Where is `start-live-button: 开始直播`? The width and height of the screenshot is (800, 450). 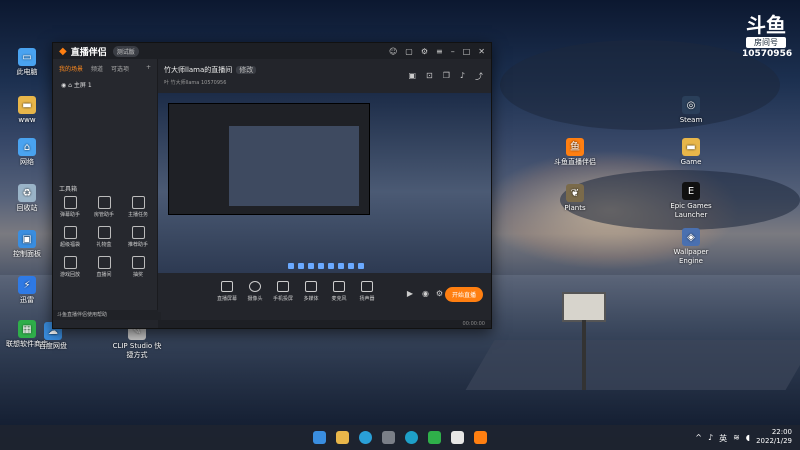 start-live-button: 开始直播 is located at coordinates (463, 294).